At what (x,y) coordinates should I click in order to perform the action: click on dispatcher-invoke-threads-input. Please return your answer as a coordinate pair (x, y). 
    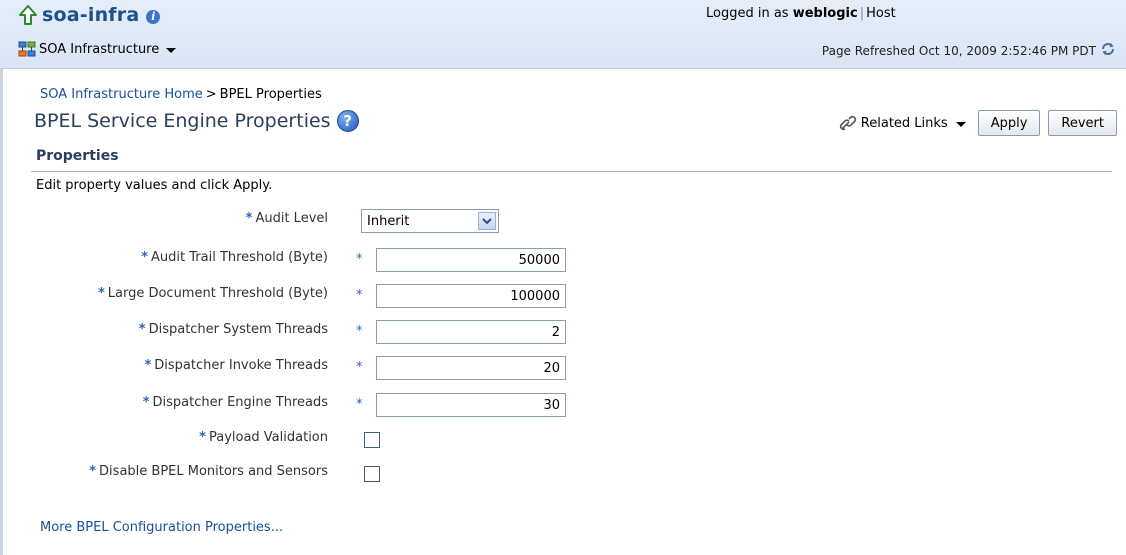
    Looking at the image, I should click on (471, 368).